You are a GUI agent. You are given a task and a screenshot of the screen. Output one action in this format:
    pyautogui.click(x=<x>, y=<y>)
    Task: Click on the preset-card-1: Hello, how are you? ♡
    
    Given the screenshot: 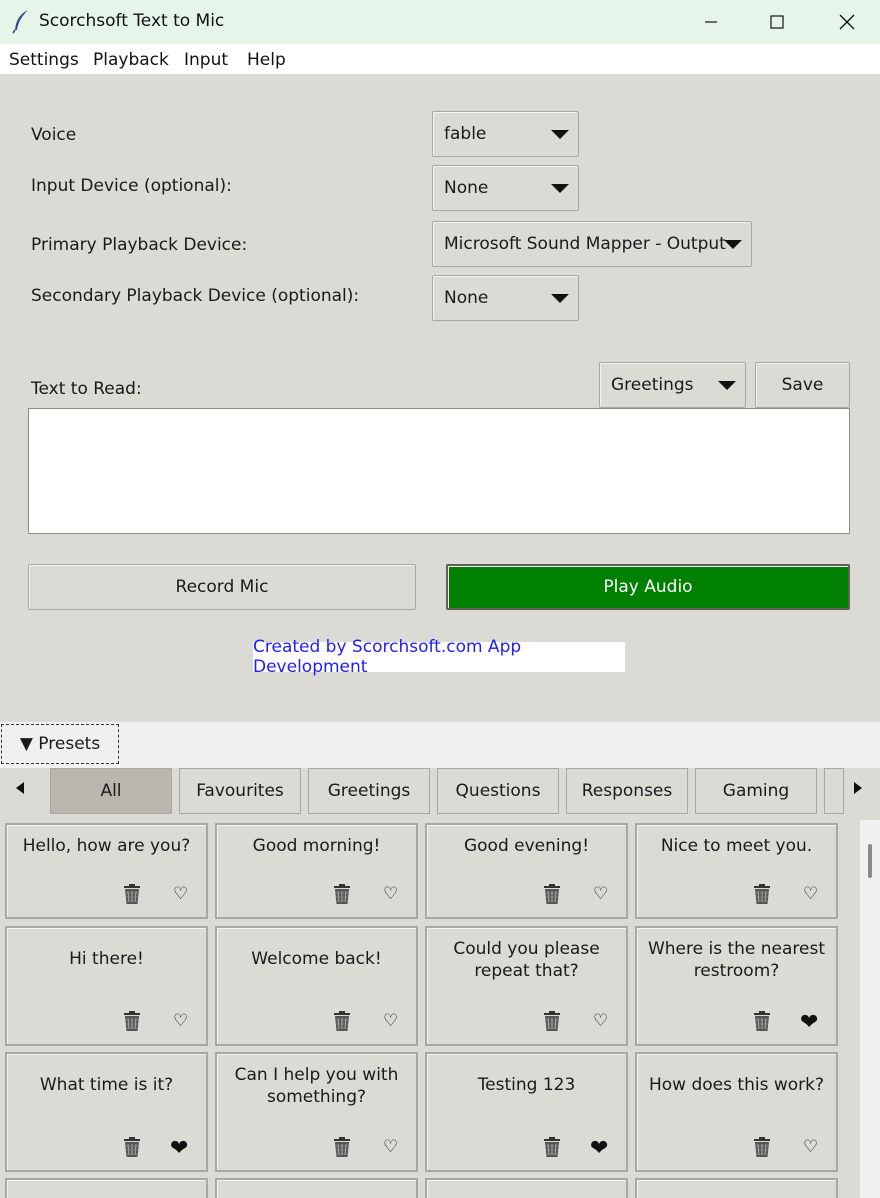 What is the action you would take?
    pyautogui.click(x=106, y=871)
    